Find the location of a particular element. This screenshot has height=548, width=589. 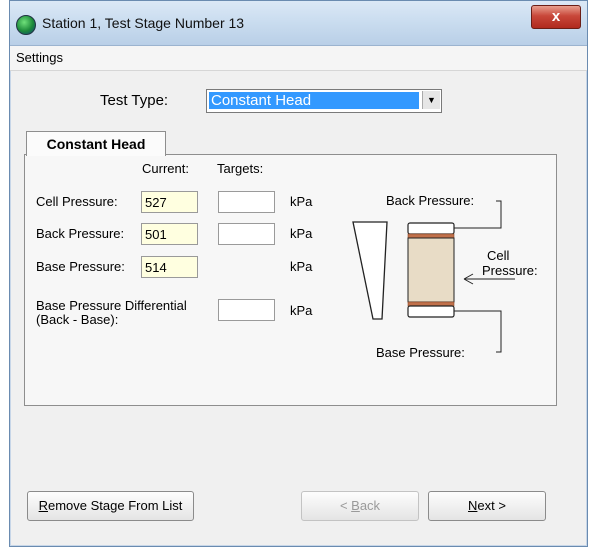

menu-bar: Settings is located at coordinates (298, 58).